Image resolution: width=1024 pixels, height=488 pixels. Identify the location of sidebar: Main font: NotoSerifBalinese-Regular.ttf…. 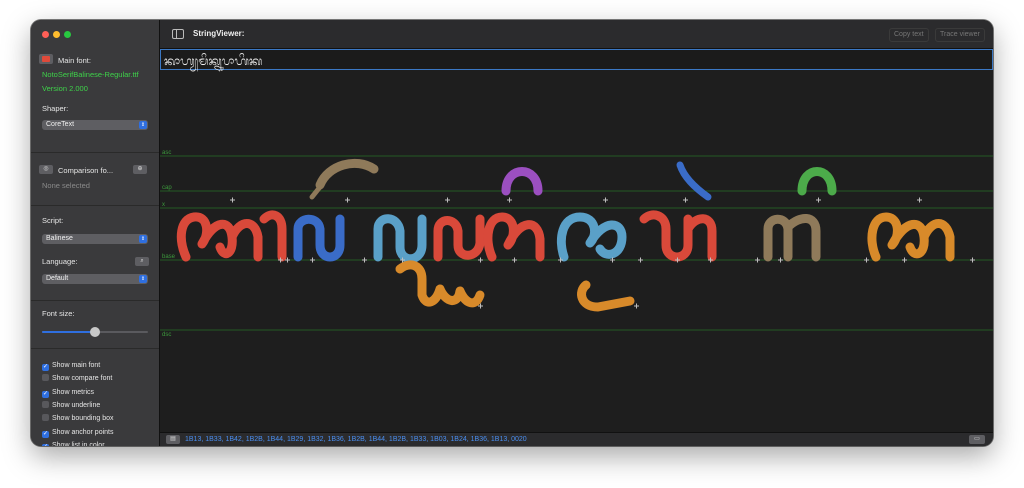
(95, 233).